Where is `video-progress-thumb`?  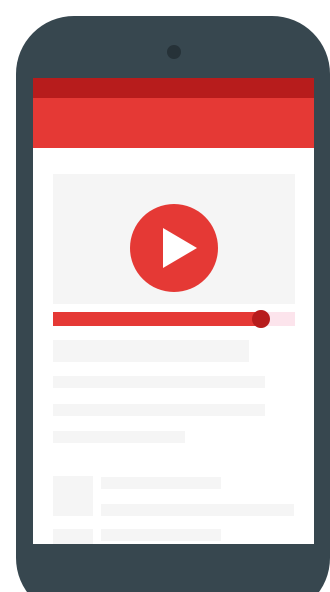 video-progress-thumb is located at coordinates (261, 319).